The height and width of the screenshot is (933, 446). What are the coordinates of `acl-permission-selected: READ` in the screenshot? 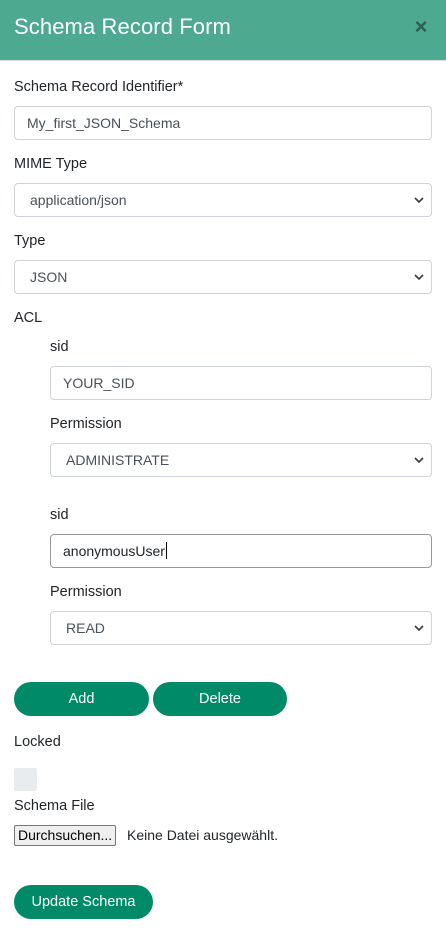 It's located at (85, 628).